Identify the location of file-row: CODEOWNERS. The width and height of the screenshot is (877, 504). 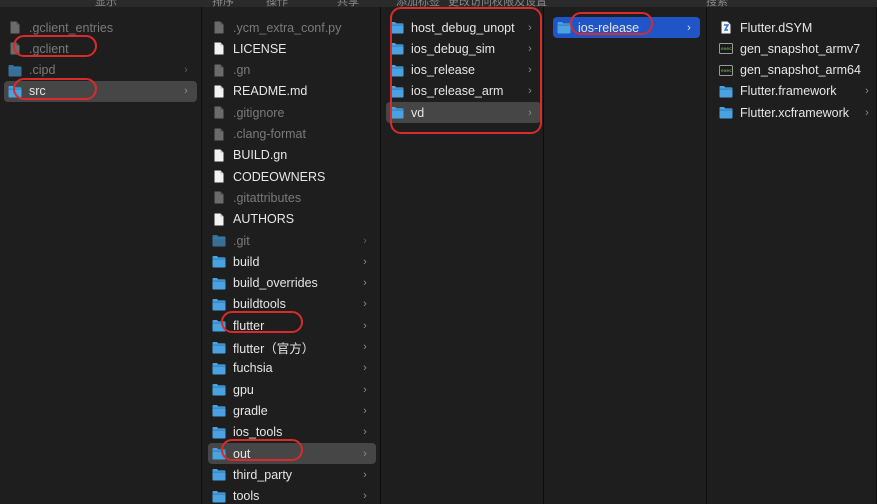
(292, 176).